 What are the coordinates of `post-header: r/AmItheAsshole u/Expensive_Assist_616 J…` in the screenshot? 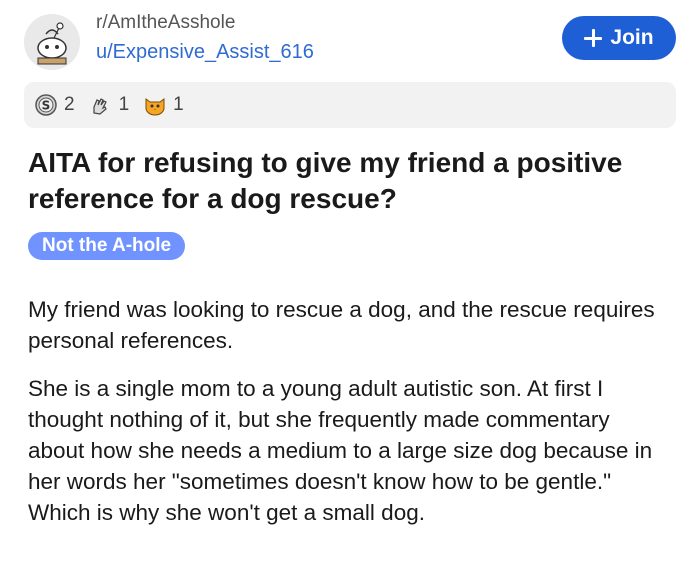 It's located at (350, 42).